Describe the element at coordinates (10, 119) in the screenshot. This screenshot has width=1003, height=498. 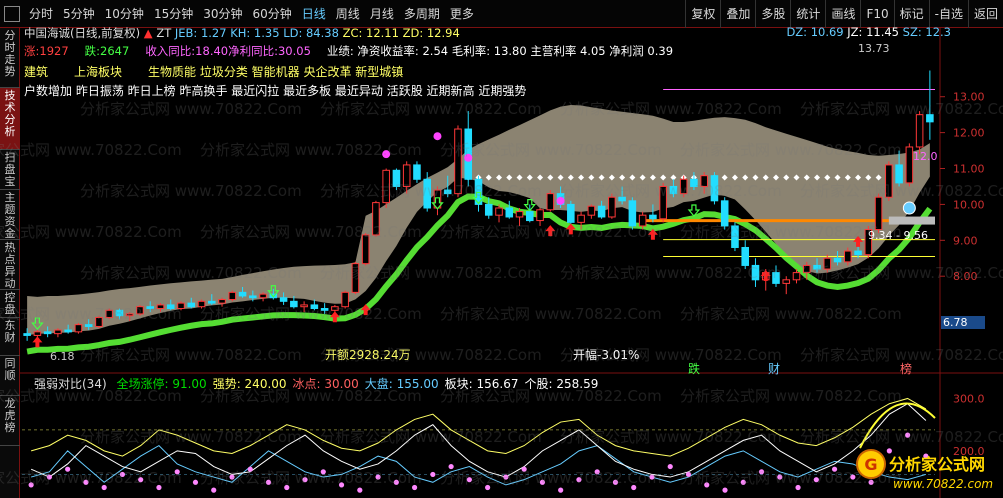
I see `sidebar-tab-1: 技术分析` at that location.